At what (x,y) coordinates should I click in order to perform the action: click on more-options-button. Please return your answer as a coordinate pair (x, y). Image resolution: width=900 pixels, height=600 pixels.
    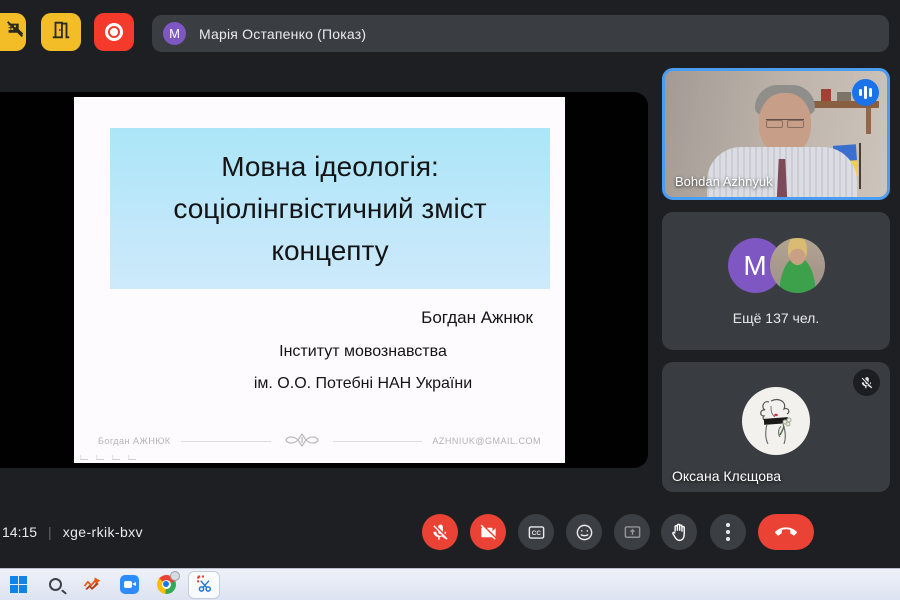
    Looking at the image, I should click on (728, 532).